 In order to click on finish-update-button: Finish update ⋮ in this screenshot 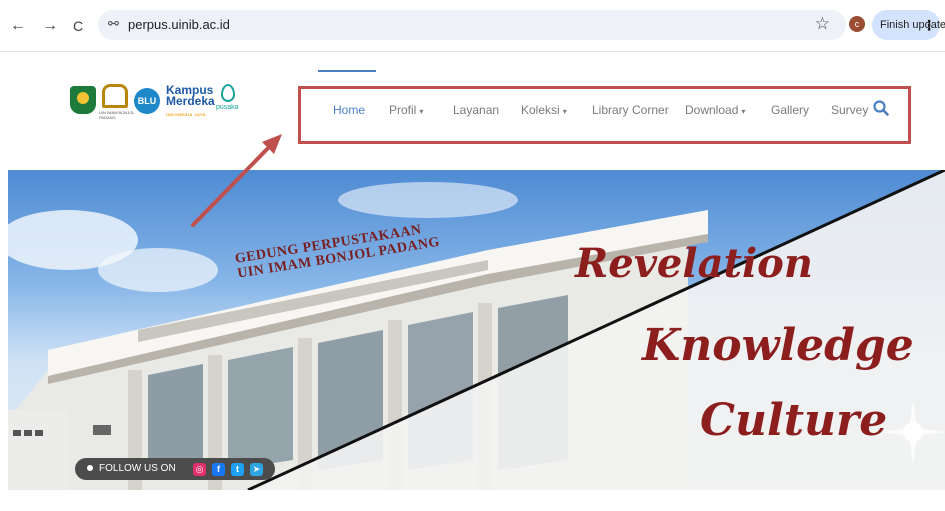, I will do `click(908, 25)`.